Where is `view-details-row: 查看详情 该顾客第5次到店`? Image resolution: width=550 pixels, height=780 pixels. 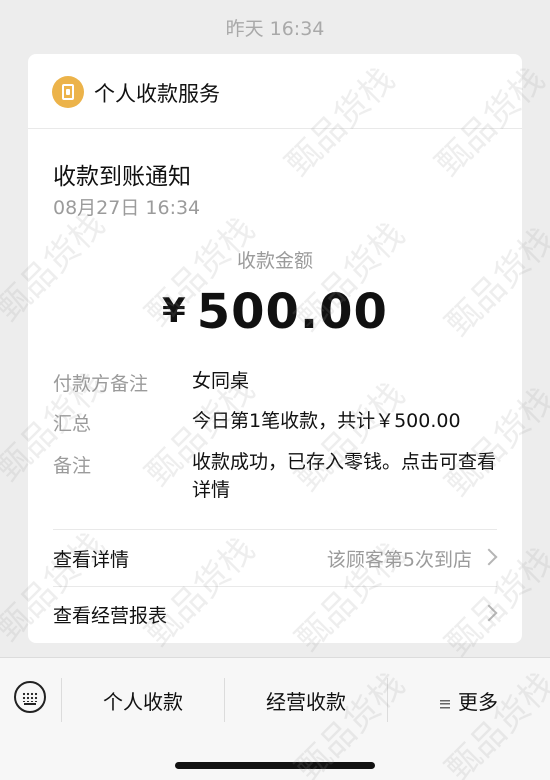
view-details-row: 查看详情 该顾客第5次到店 is located at coordinates (275, 559).